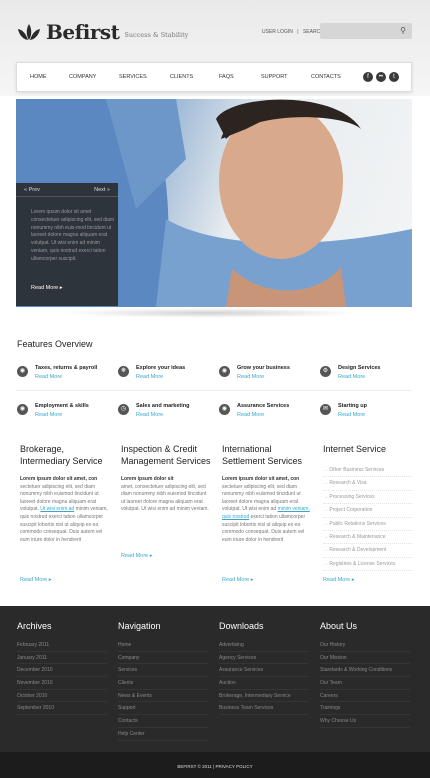 This screenshot has height=778, width=430. I want to click on nav-contacts: CONTACTS, so click(326, 77).